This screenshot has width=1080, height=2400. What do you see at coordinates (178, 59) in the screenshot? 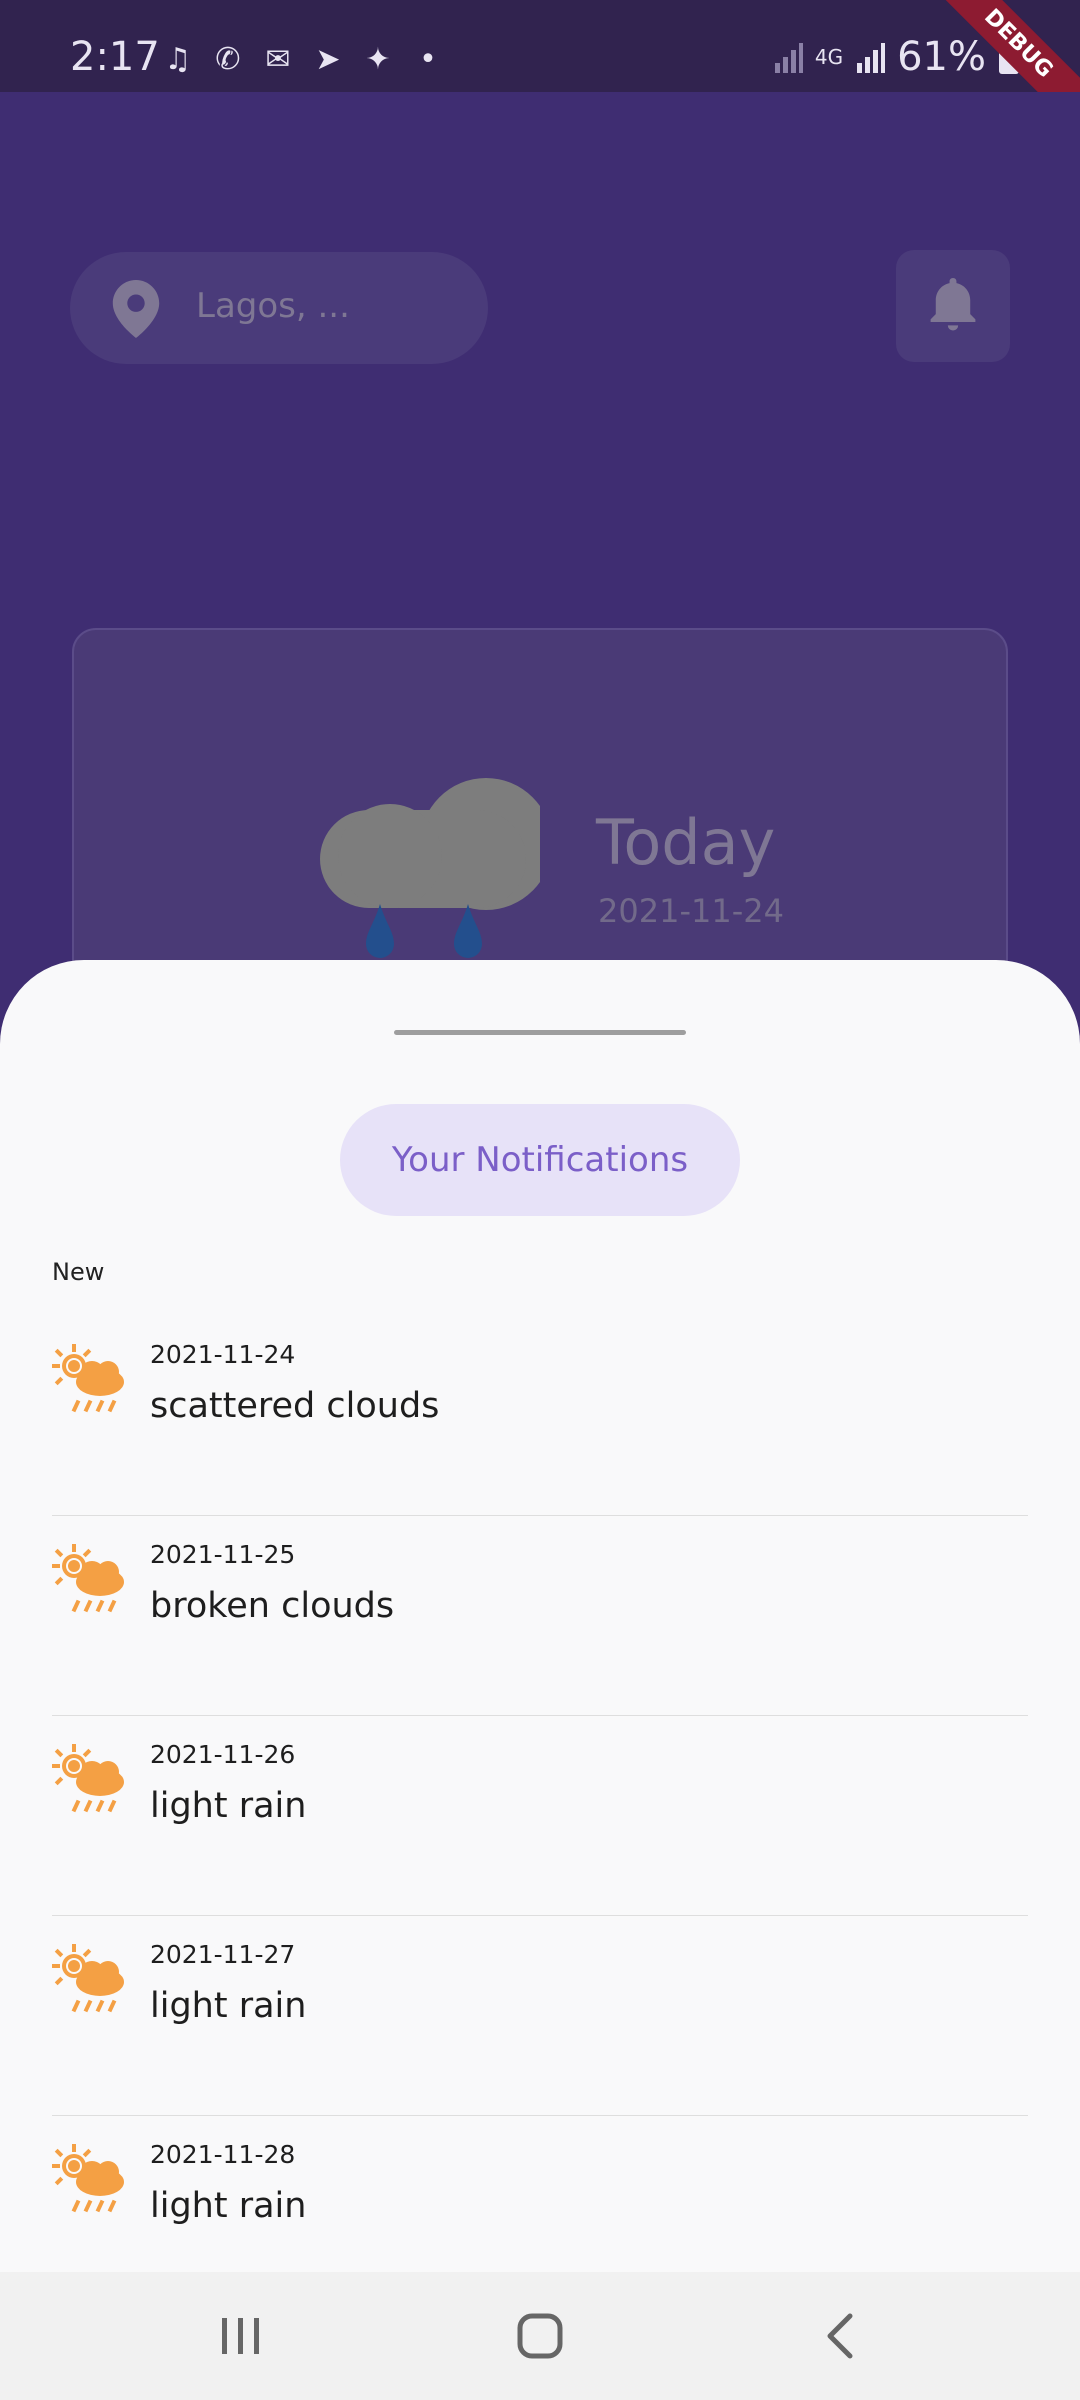
I see `music-icon: ♫` at bounding box center [178, 59].